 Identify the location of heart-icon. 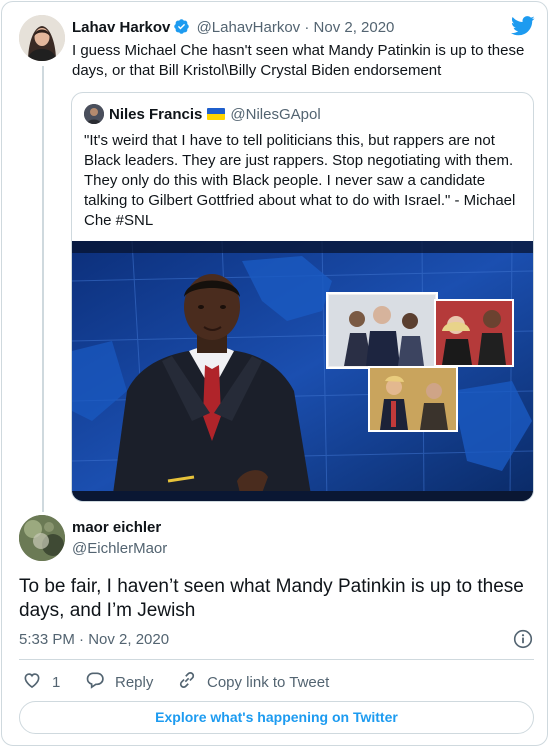
(37, 683).